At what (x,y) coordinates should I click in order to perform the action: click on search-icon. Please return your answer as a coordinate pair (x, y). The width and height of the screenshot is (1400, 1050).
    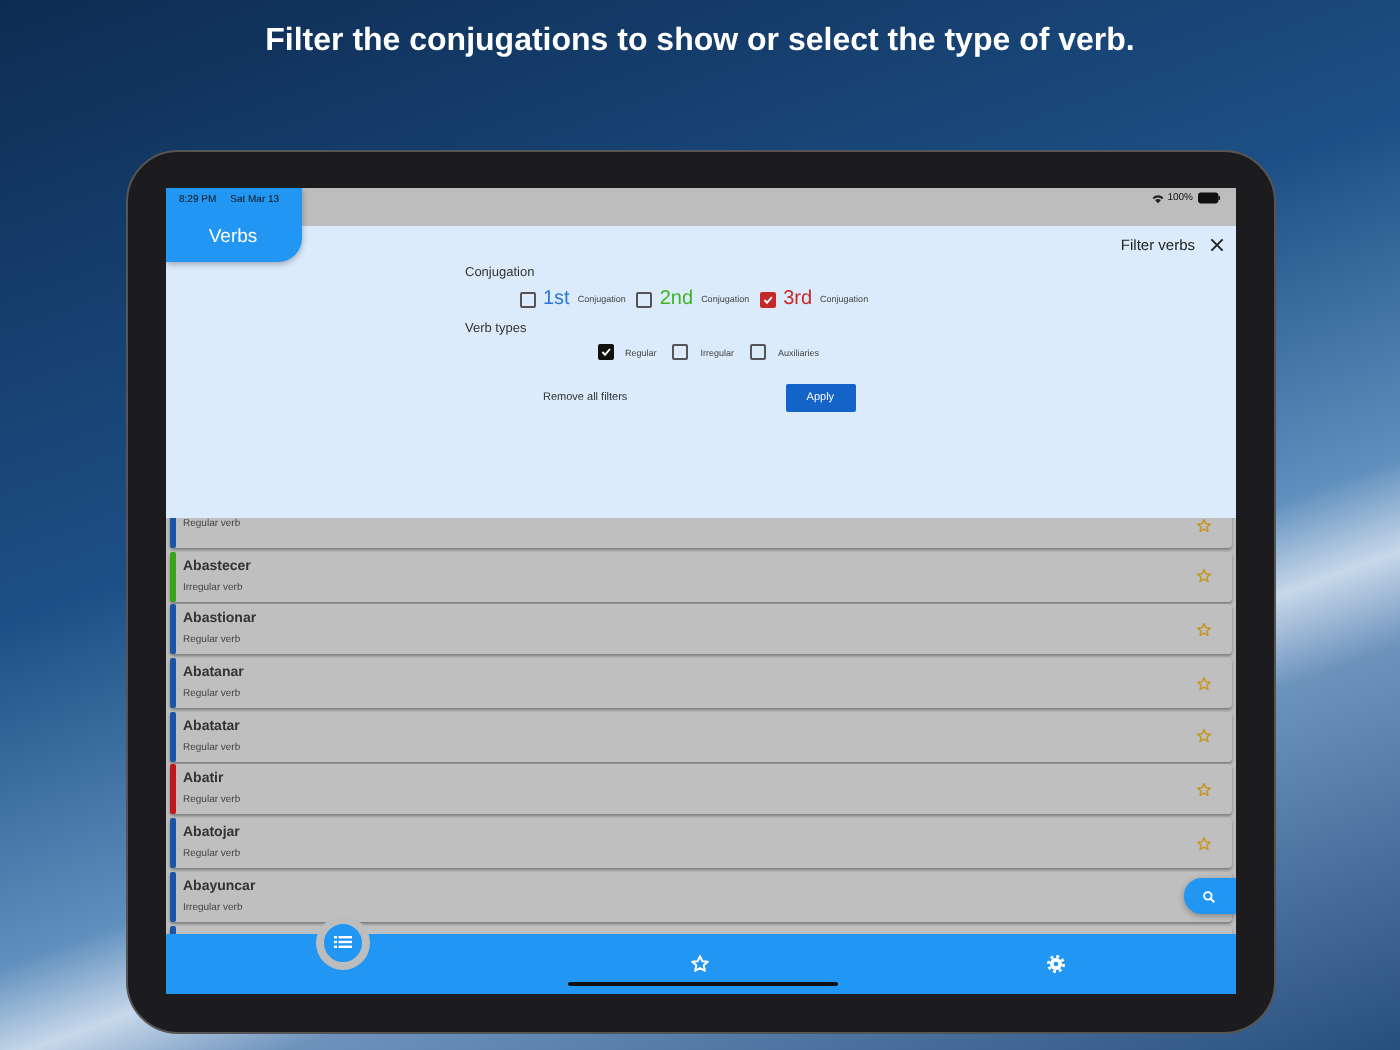
    Looking at the image, I should click on (1209, 896).